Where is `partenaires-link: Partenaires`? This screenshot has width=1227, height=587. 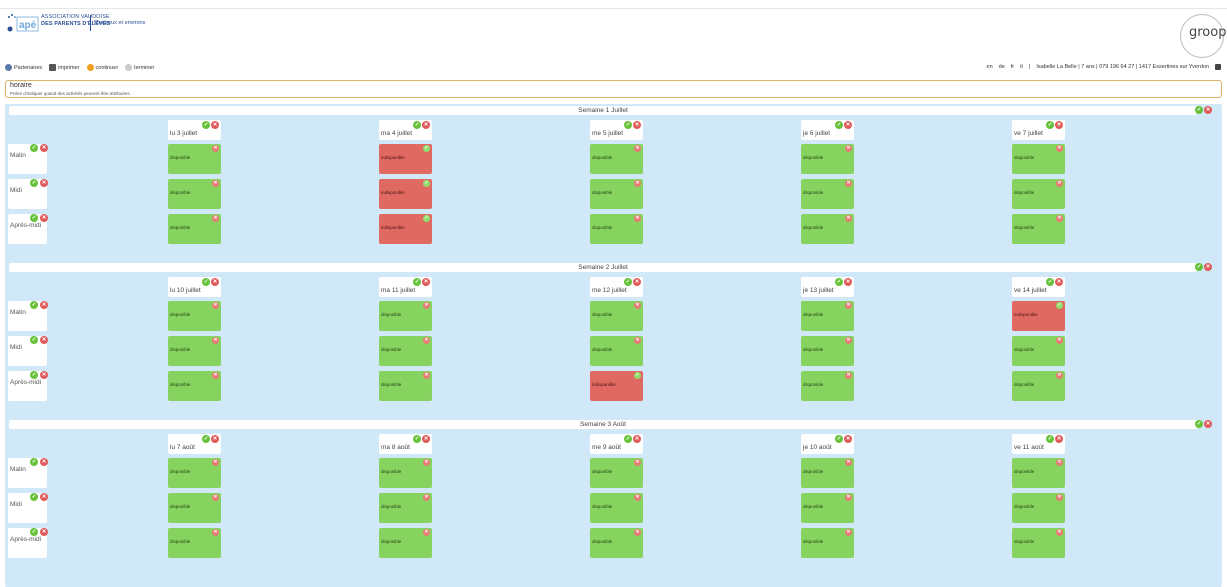
partenaires-link: Partenaires is located at coordinates (23, 67).